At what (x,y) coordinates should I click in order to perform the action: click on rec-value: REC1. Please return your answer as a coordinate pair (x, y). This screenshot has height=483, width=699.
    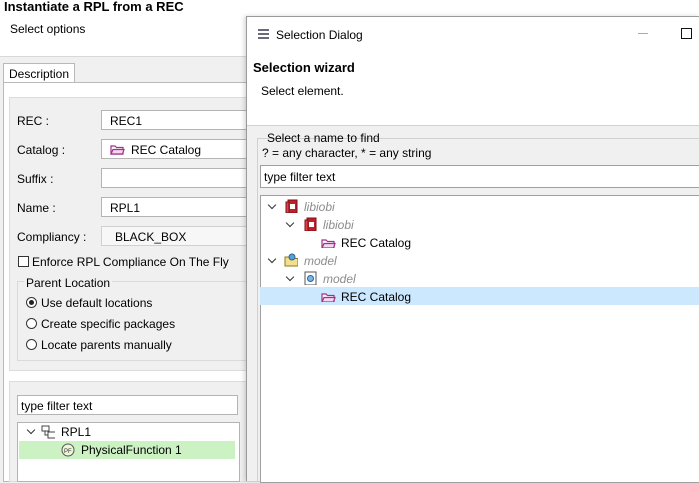
    Looking at the image, I should click on (126, 121).